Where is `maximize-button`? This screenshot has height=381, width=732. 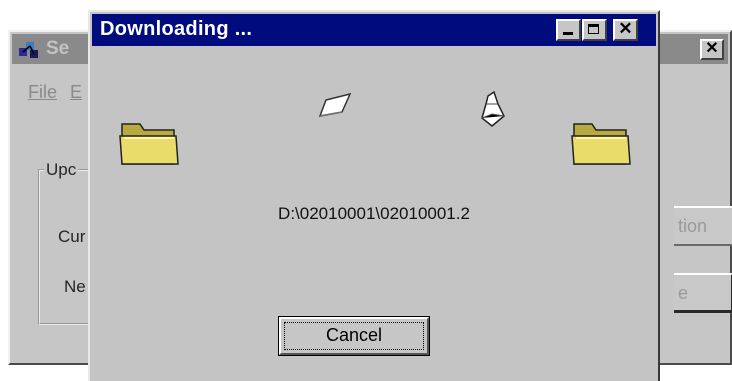 maximize-button is located at coordinates (594, 30).